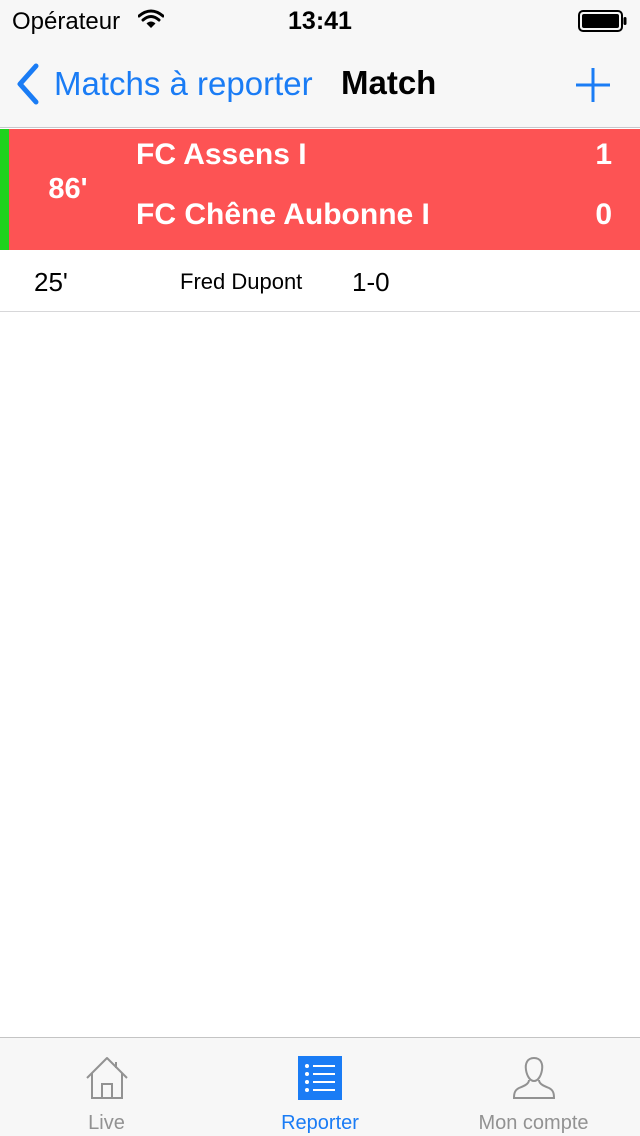 Image resolution: width=640 pixels, height=1136 pixels. I want to click on event-row: 25' Fred Dupont 1-0, so click(320, 281).